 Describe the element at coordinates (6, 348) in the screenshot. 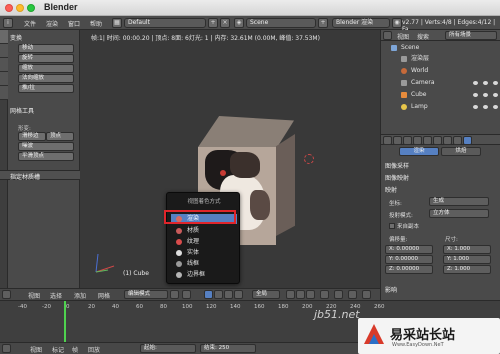

I see `editor-type-timeline-icon` at that location.